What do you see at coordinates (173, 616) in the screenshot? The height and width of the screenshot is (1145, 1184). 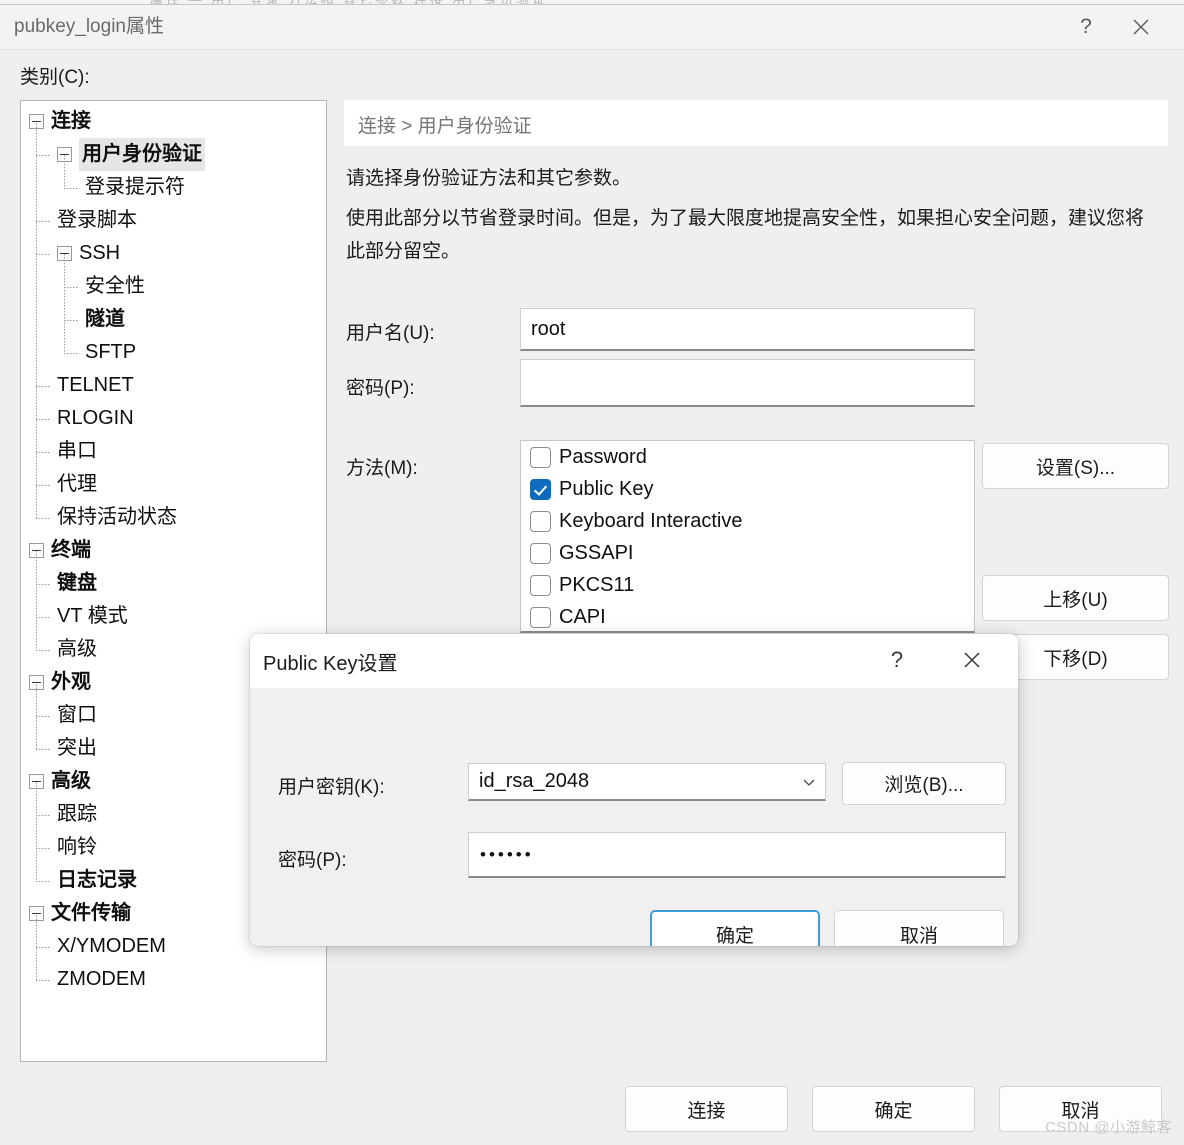 I see `tree-item: VT 模式` at bounding box center [173, 616].